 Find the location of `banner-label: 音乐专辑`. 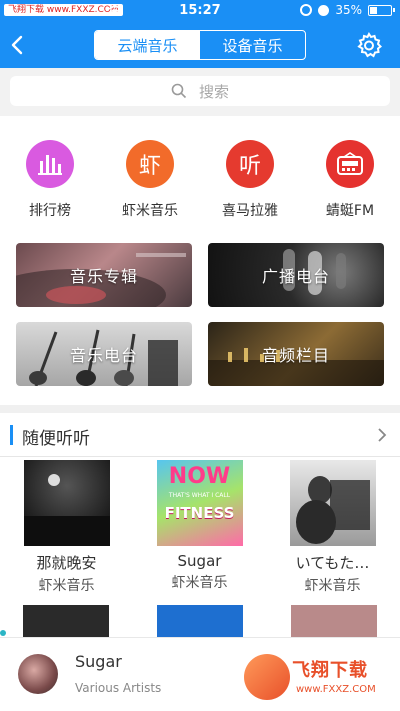

banner-label: 音乐专辑 is located at coordinates (103, 276).